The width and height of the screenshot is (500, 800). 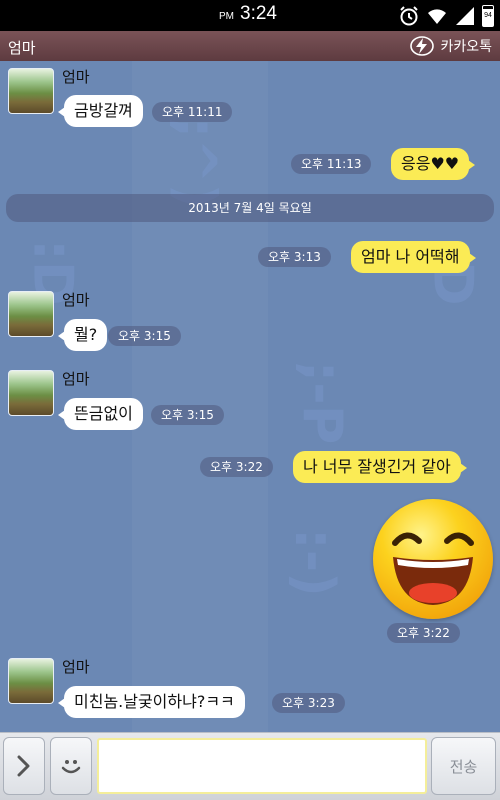 What do you see at coordinates (151, 702) in the screenshot?
I see `message-bubble: 미친놈.날궂이하냐?ㅋㅋ` at bounding box center [151, 702].